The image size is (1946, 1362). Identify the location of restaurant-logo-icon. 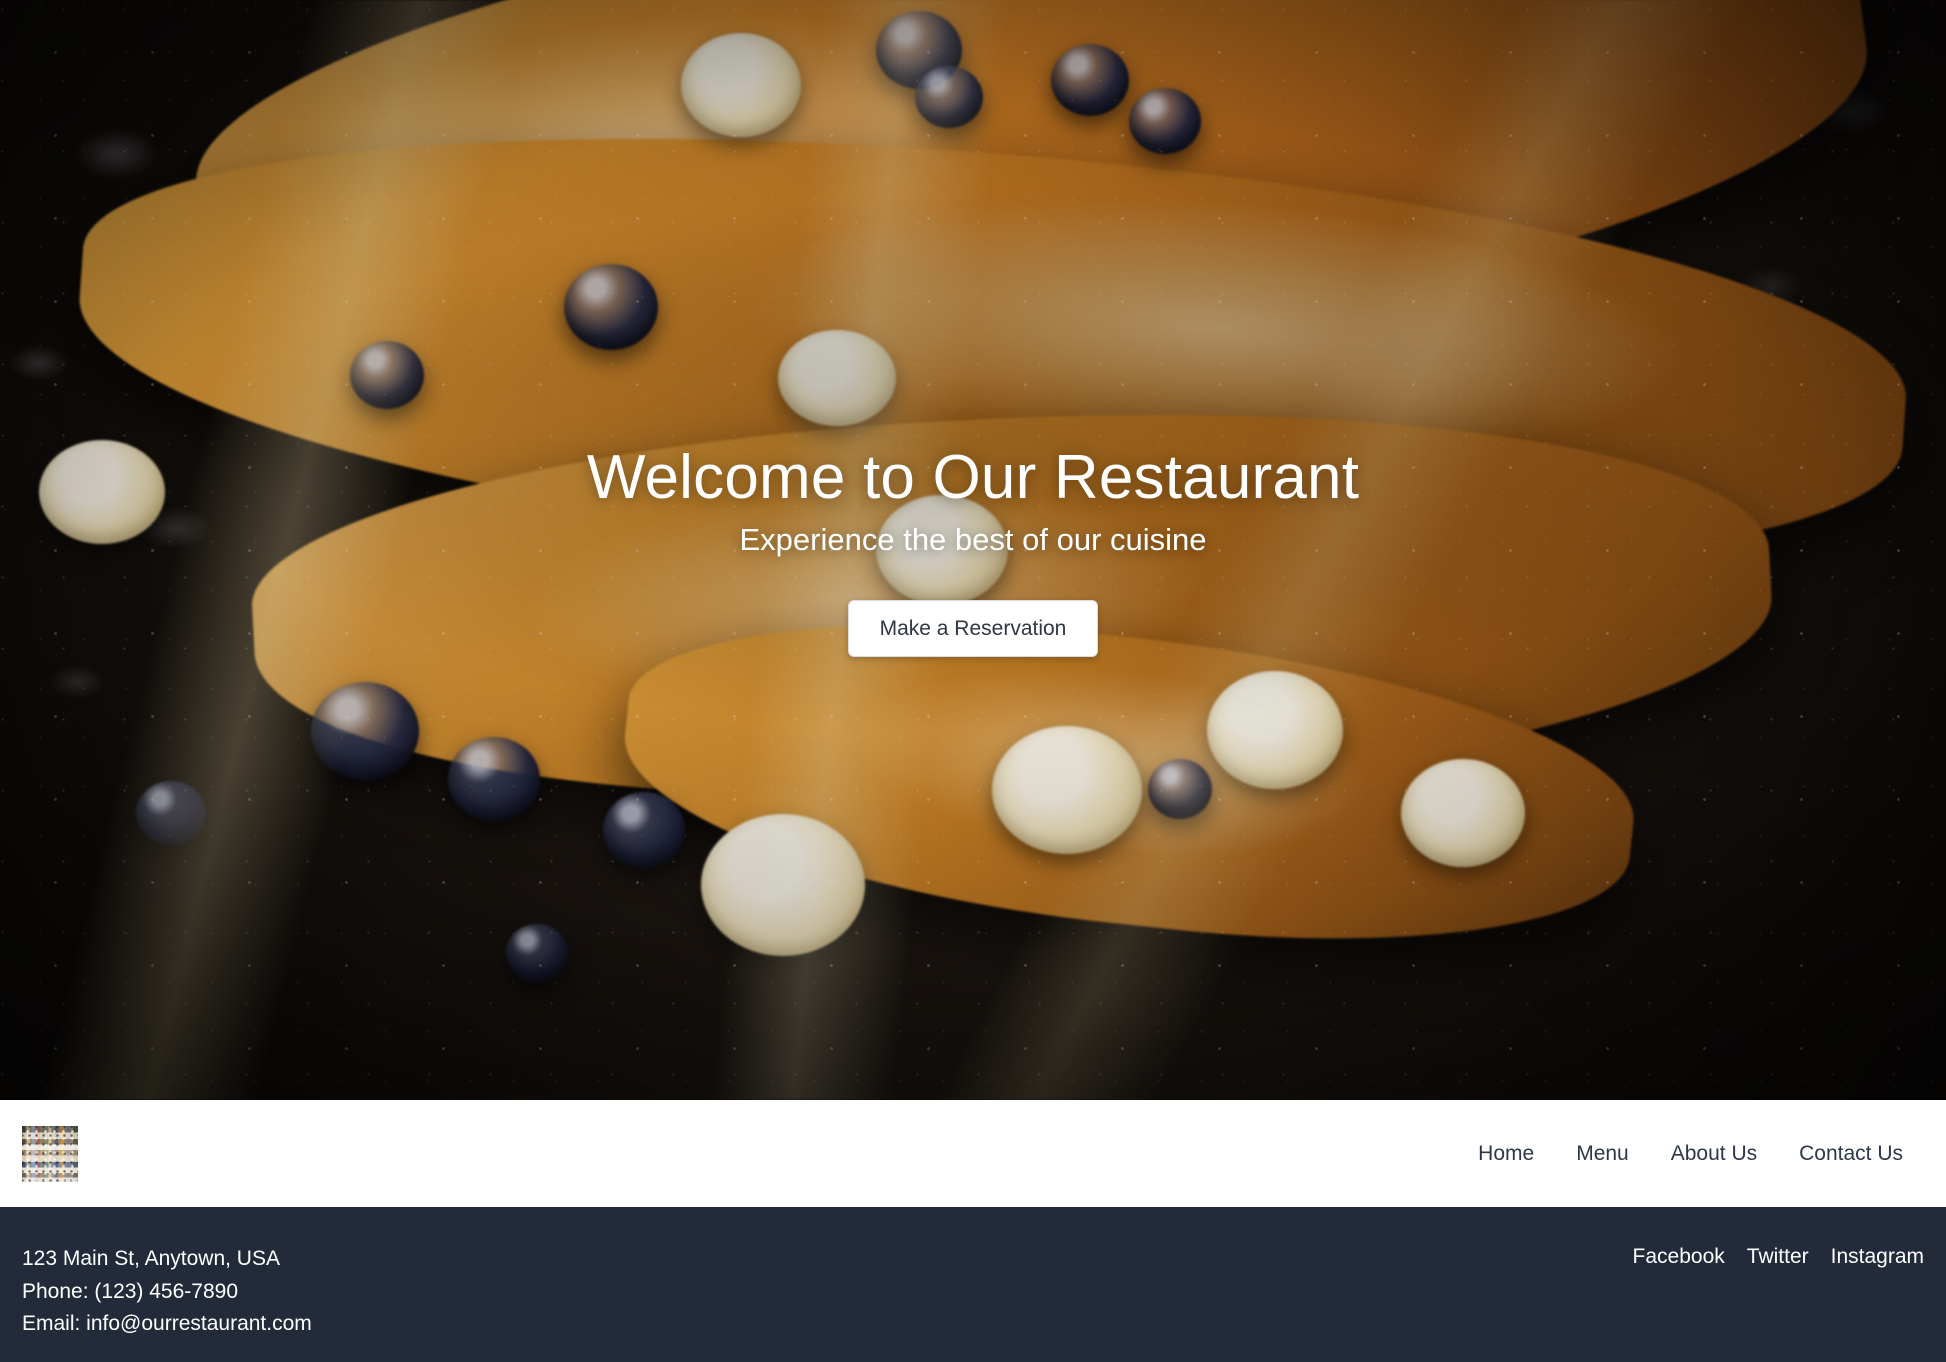
(50, 1153).